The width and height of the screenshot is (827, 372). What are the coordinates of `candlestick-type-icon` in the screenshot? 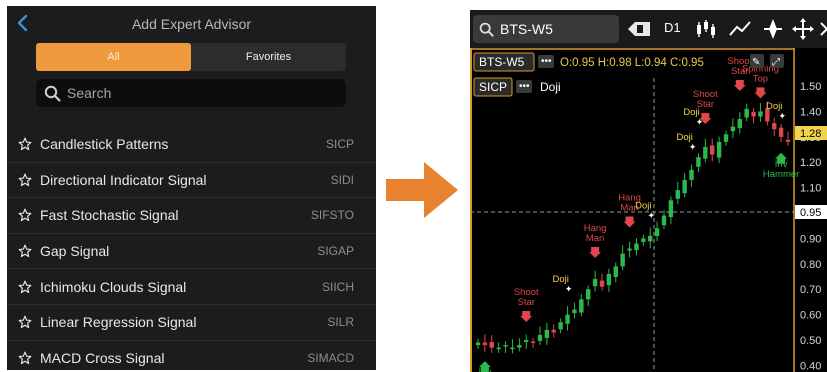 It's located at (706, 29).